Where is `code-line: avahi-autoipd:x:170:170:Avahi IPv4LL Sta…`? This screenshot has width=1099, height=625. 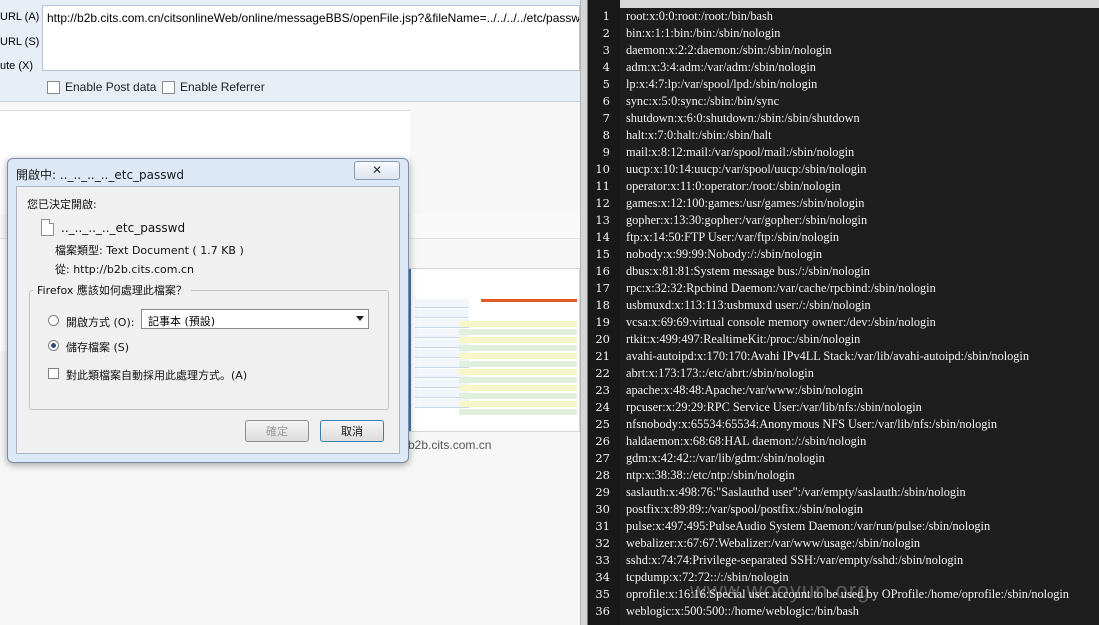
code-line: avahi-autoipd:x:170:170:Avahi IPv4LL Sta… is located at coordinates (827, 356).